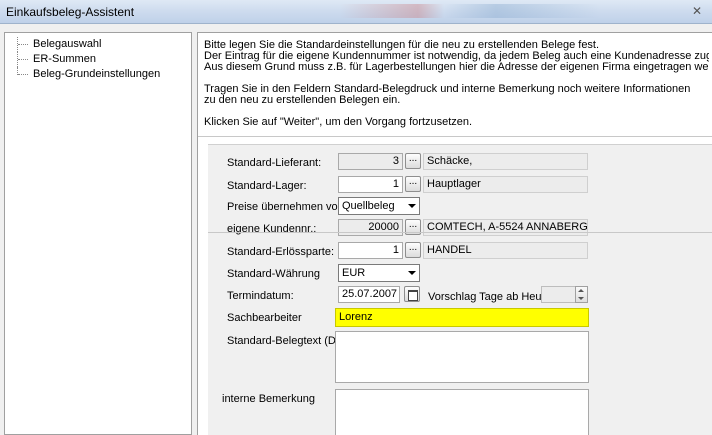  I want to click on nav-item-belegauswahl: Belegauswahl, so click(86, 44).